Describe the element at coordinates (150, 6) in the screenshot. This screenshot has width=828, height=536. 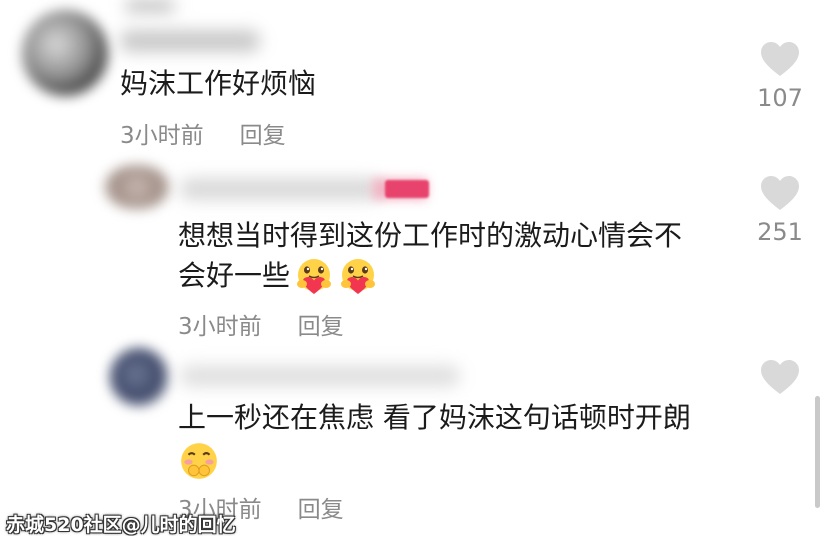
I see `blurred-username-fragment` at that location.